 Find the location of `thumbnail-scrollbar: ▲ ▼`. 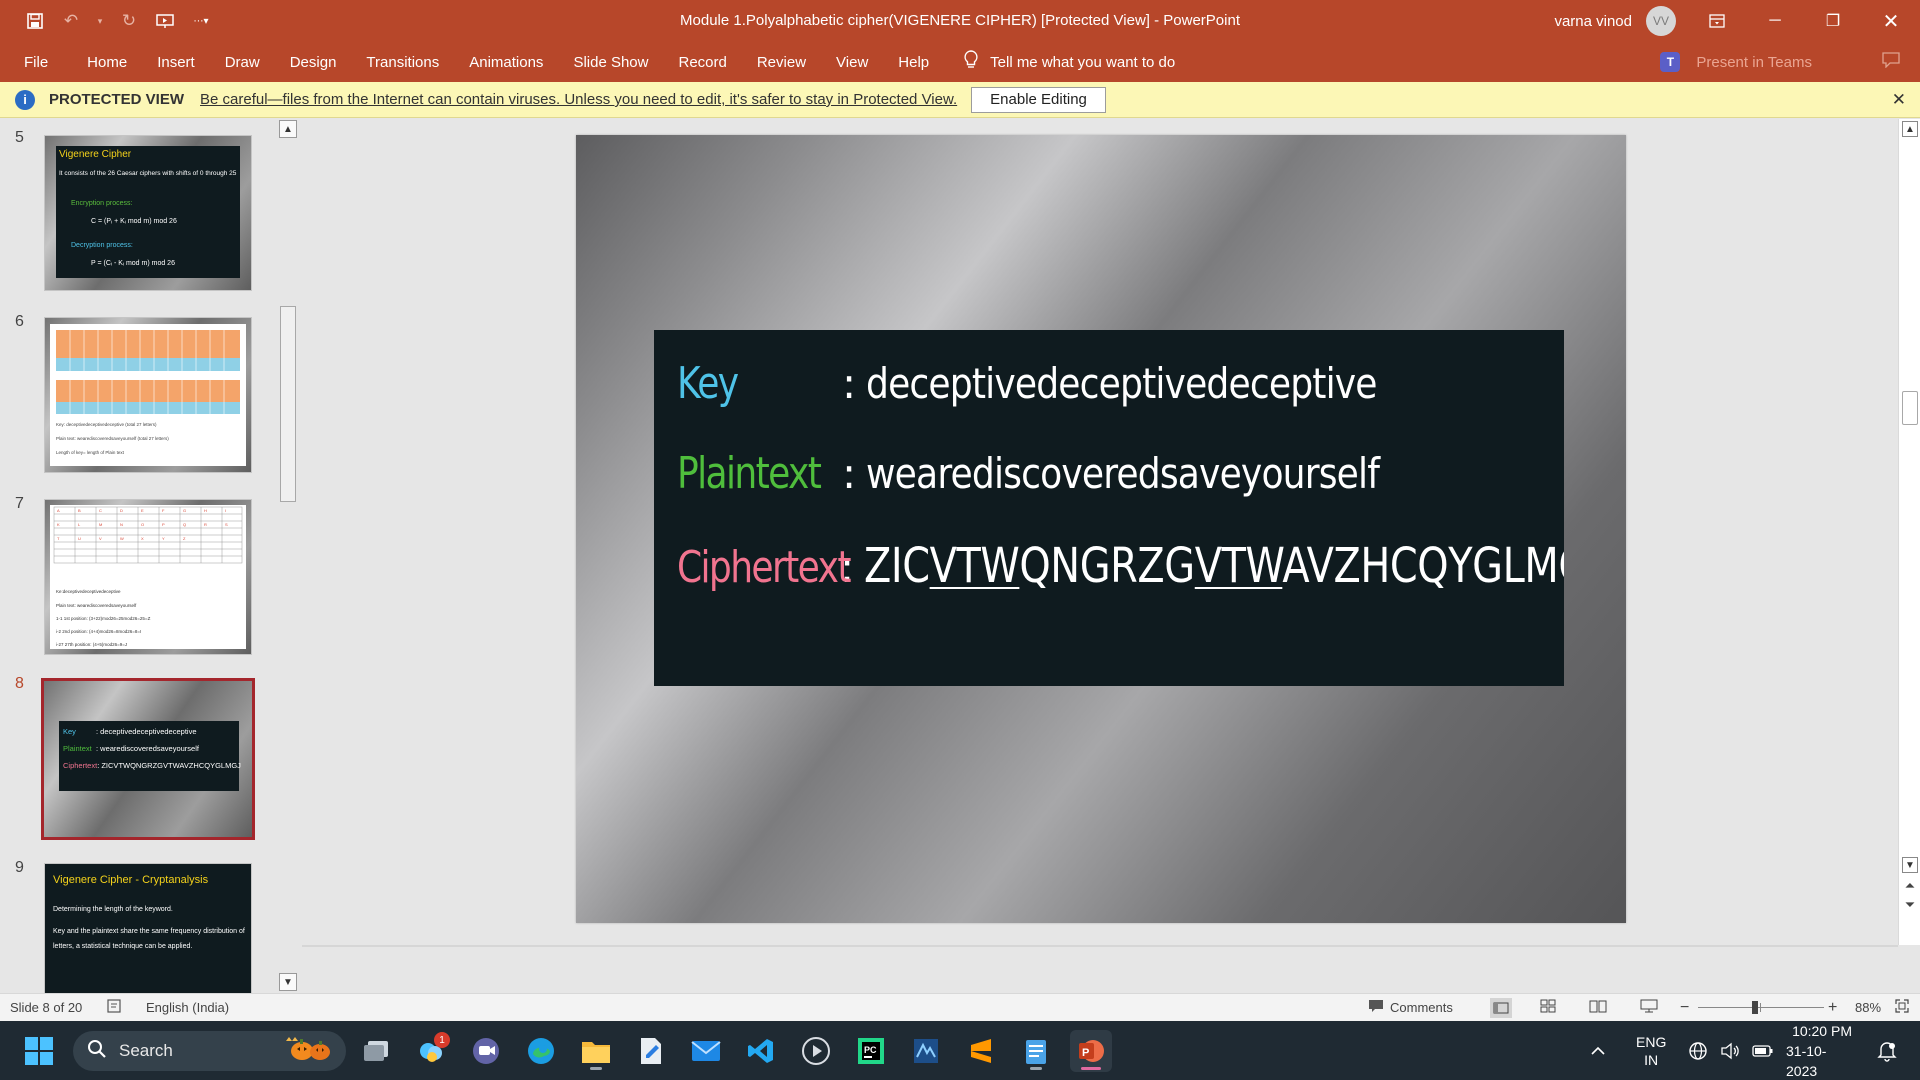

thumbnail-scrollbar: ▲ ▼ is located at coordinates (288, 556).